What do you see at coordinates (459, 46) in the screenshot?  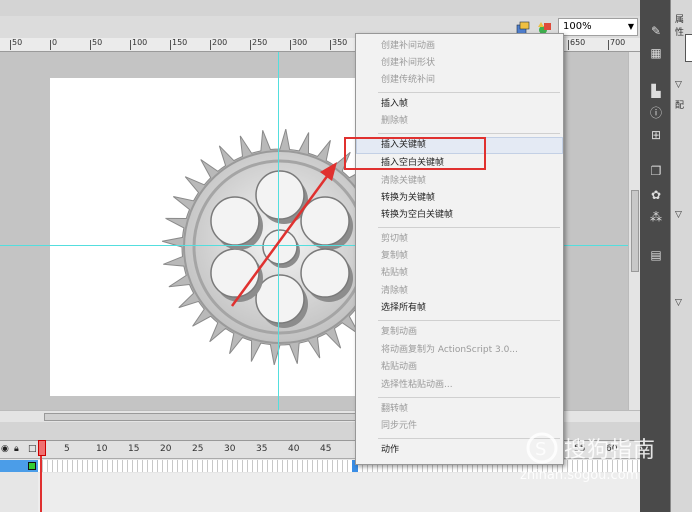 I see `menu-item-create-motion-tween: 创建补间动画` at bounding box center [459, 46].